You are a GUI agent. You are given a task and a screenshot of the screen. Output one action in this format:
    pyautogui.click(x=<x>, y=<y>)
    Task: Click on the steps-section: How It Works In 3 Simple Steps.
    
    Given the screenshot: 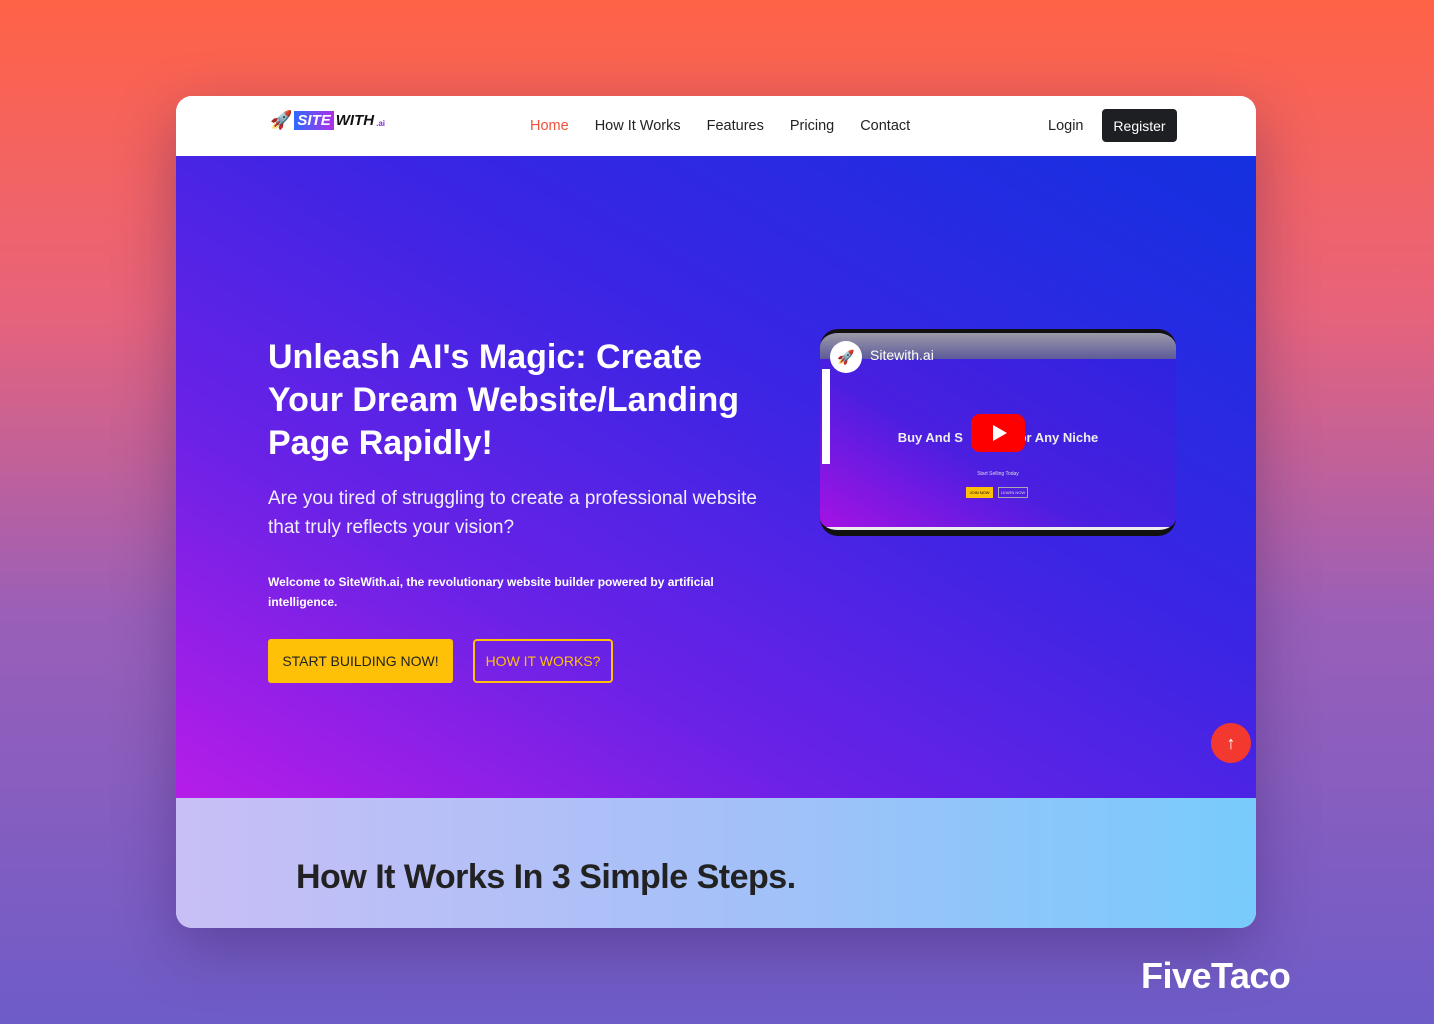 What is the action you would take?
    pyautogui.click(x=716, y=863)
    